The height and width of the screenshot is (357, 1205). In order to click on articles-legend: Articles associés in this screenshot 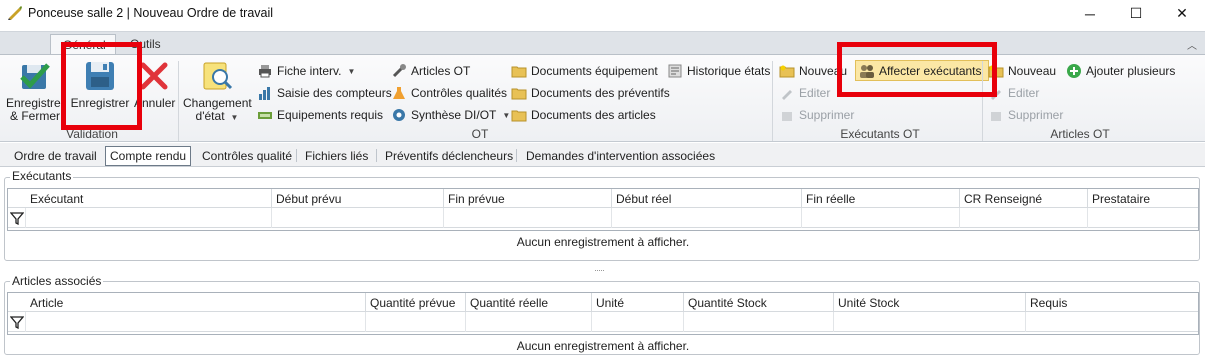, I will do `click(57, 281)`.